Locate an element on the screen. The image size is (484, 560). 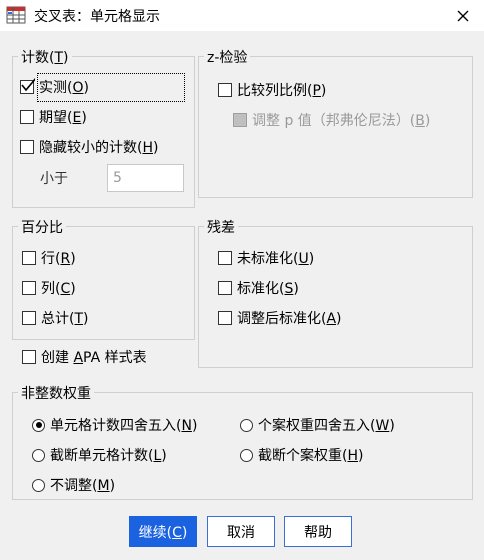
standardized-label: 标准化(S) is located at coordinates (268, 289).